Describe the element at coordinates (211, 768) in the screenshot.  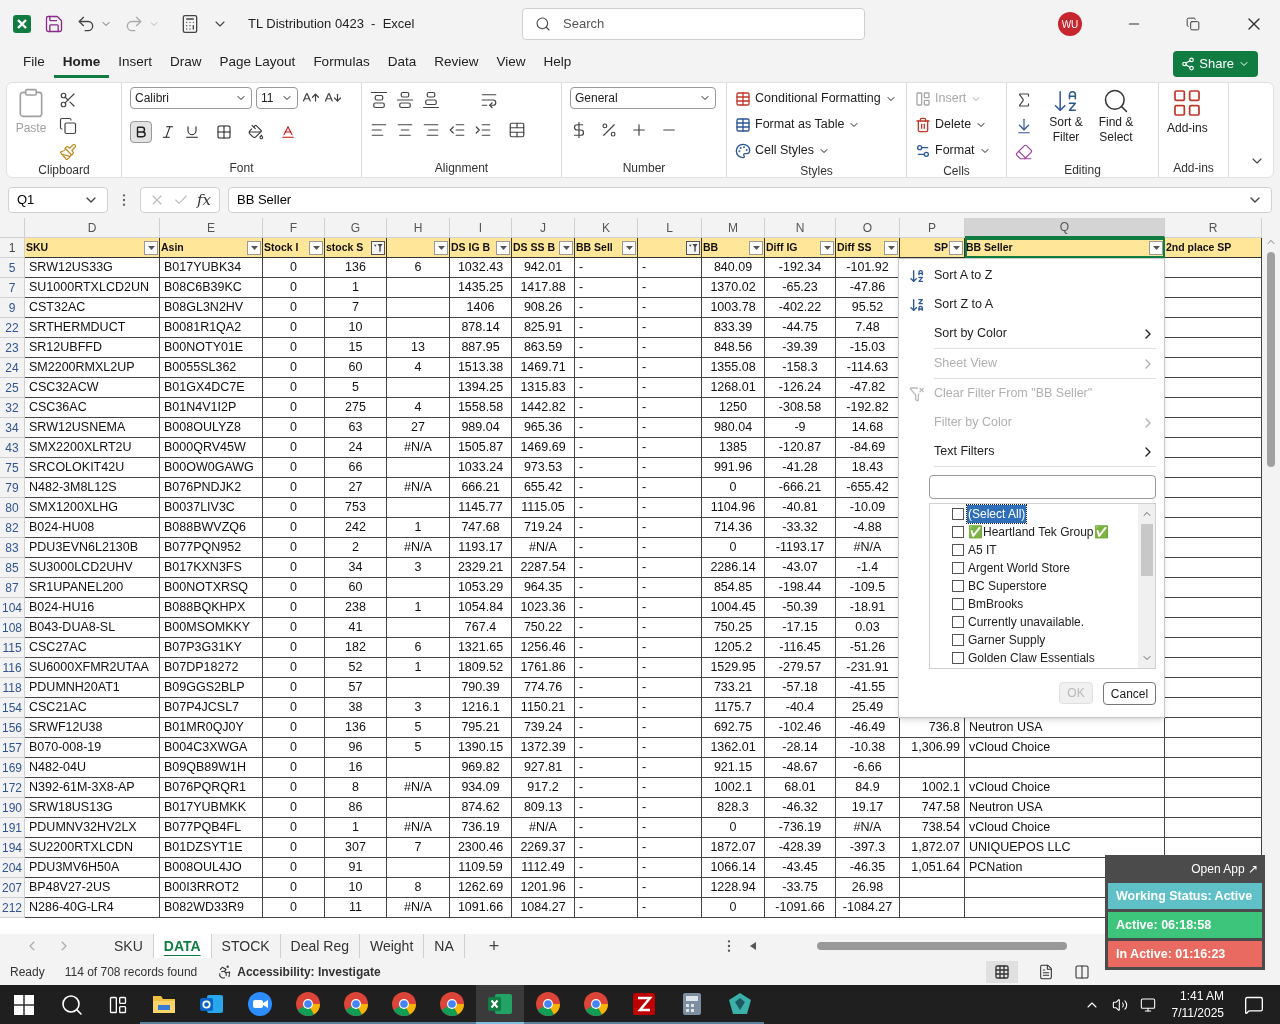
I see `table-cell: B09QB89W1H` at that location.